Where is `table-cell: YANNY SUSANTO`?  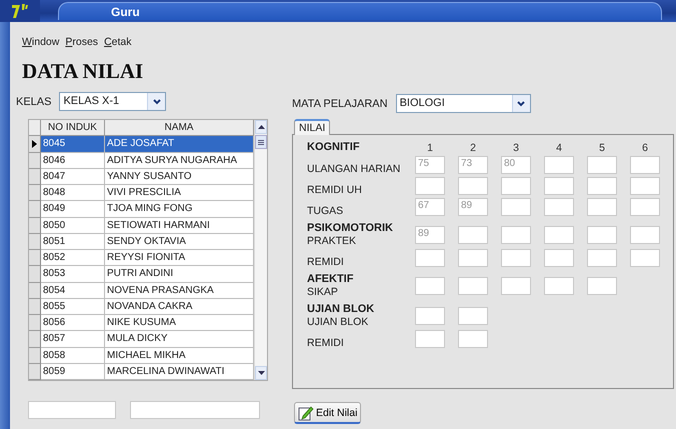
table-cell: YANNY SUSANTO is located at coordinates (179, 176).